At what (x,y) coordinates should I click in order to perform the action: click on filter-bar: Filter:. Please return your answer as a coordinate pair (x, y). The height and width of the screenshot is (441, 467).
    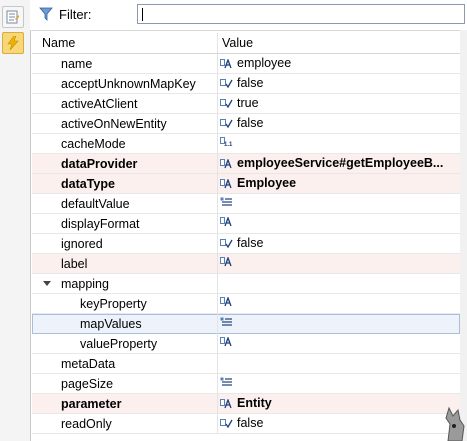
    Looking at the image, I should click on (248, 15).